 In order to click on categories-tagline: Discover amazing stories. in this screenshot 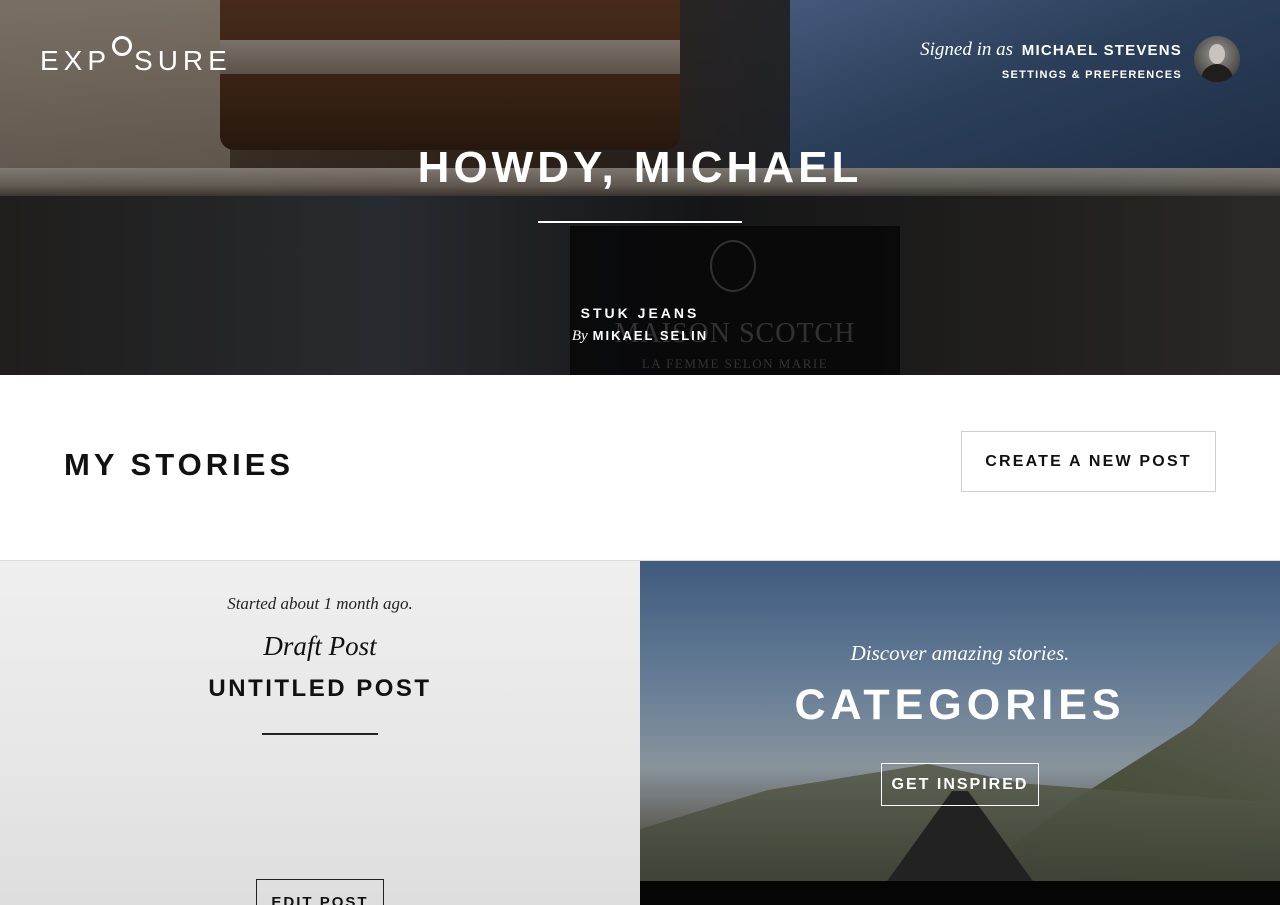, I will do `click(960, 653)`.